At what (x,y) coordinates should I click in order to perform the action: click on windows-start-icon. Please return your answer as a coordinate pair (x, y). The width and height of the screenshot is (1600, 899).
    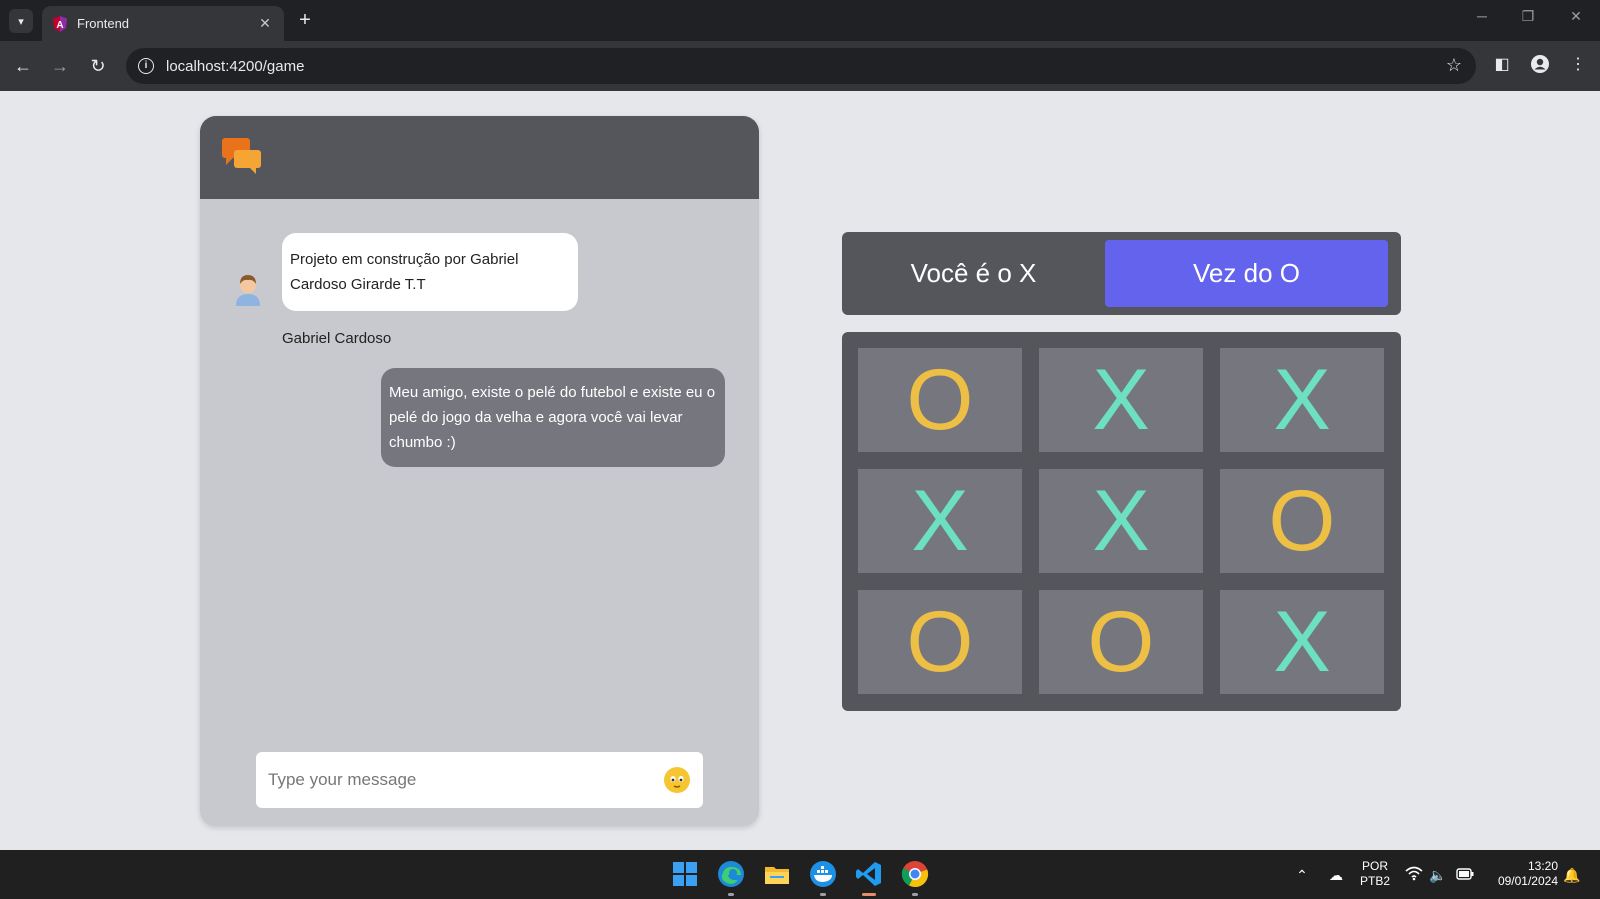
    Looking at the image, I should click on (685, 874).